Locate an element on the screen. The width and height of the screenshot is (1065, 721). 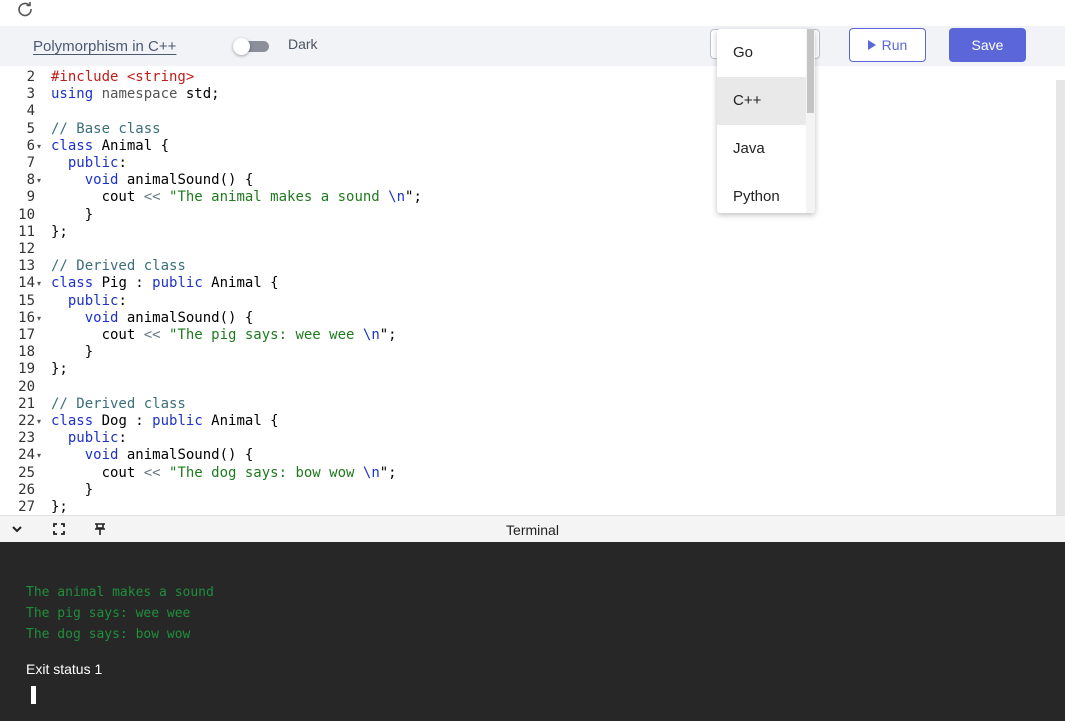
line-number: 14 is located at coordinates (26, 283).